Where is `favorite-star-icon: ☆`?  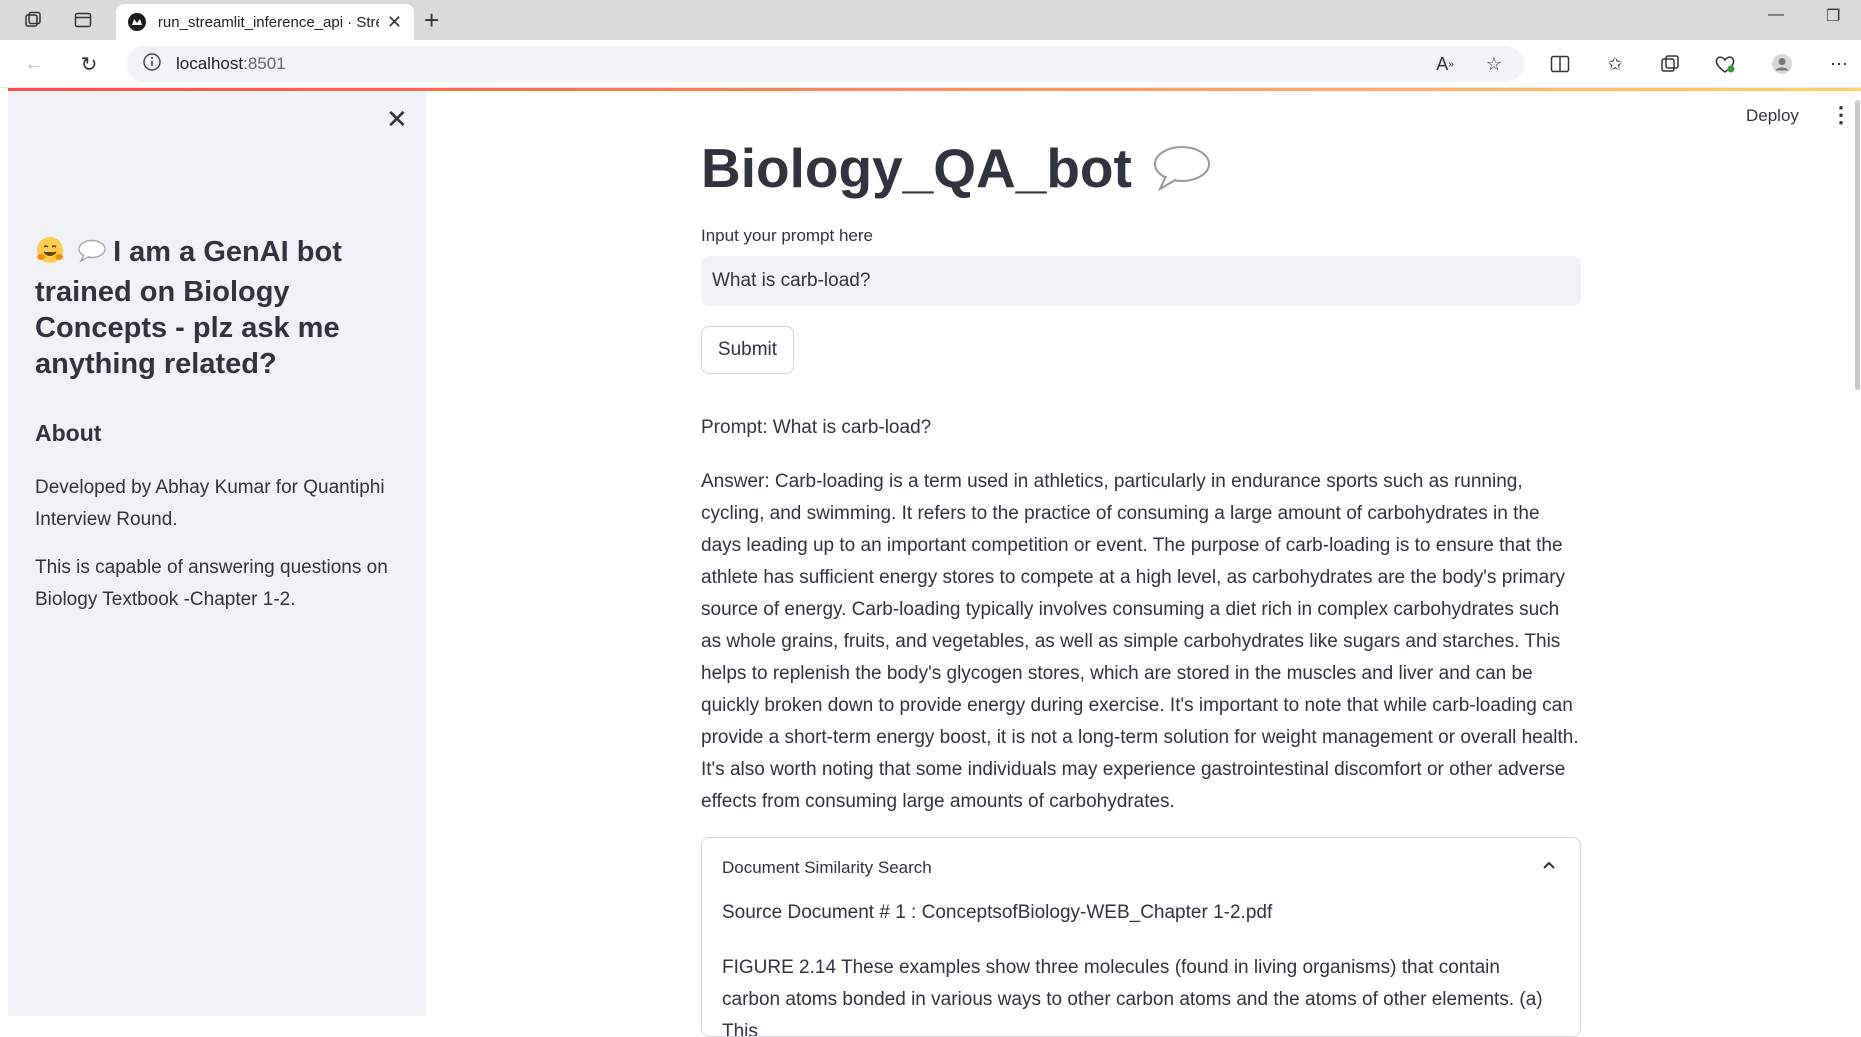
favorite-star-icon: ☆ is located at coordinates (1494, 64).